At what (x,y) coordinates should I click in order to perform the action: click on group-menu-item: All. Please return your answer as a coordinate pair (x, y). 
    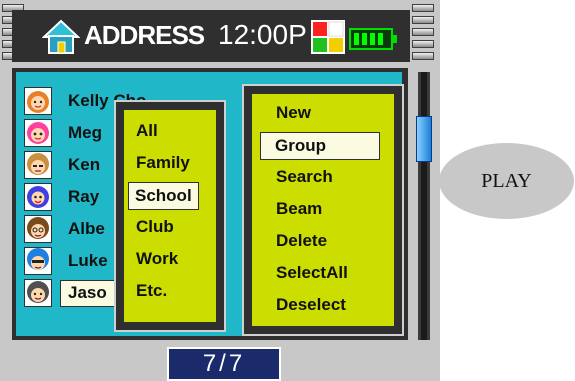
    Looking at the image, I should click on (147, 131).